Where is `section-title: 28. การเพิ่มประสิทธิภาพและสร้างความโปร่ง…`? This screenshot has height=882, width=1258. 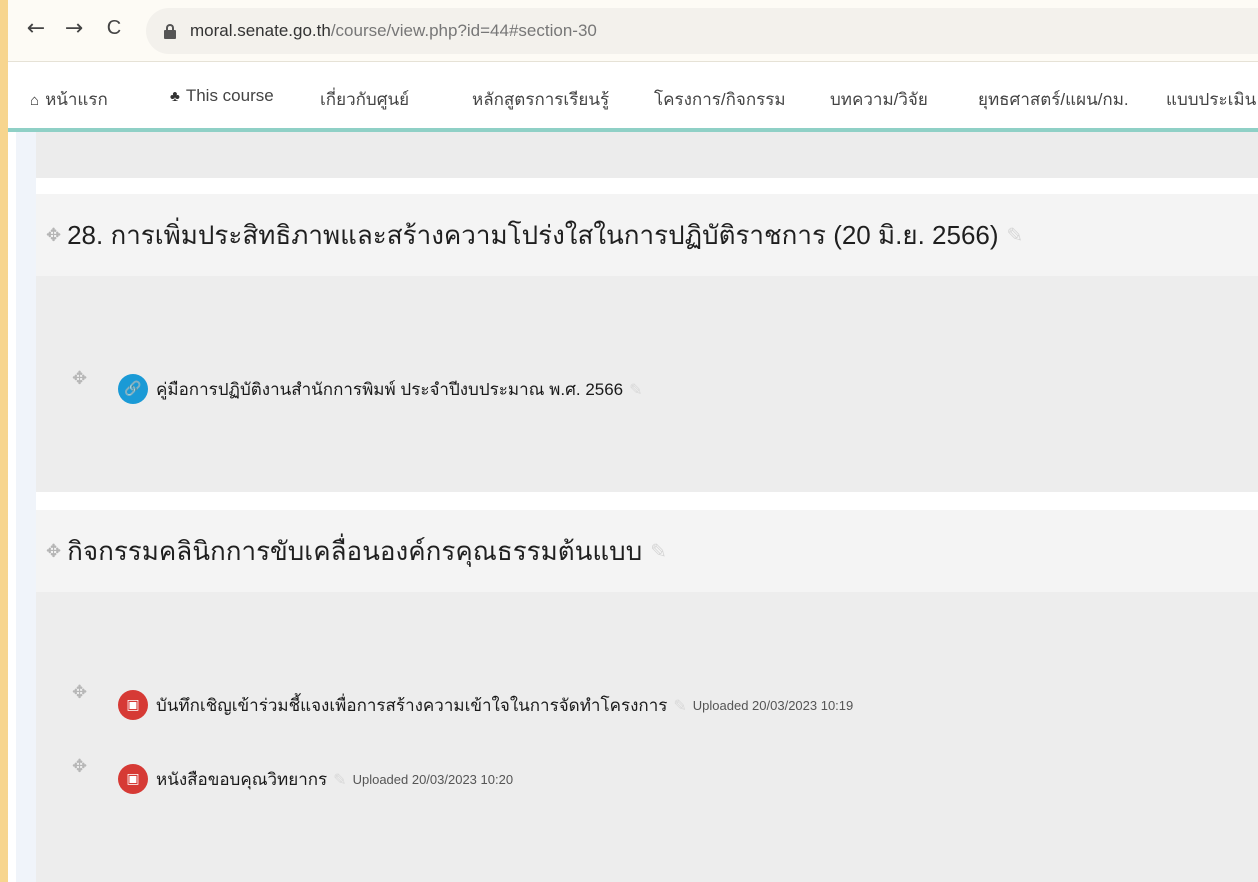
section-title: 28. การเพิ่มประสิทธิภาพและสร้างความโปร่ง… is located at coordinates (533, 234).